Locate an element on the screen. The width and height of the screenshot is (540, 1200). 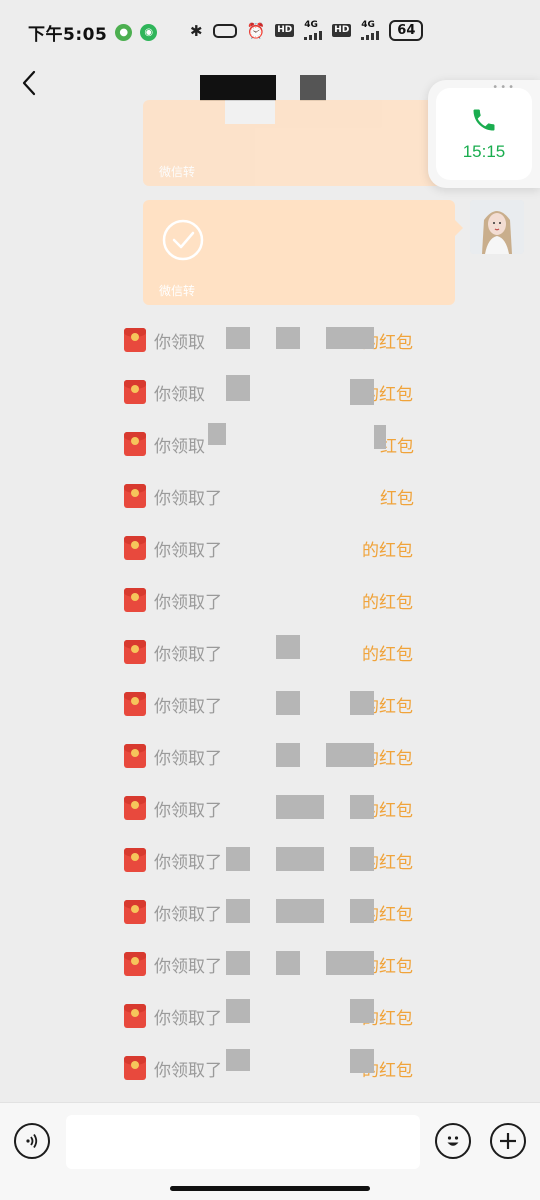
red-packet-message: 你领取了 红包 is located at coordinates (274, 496).